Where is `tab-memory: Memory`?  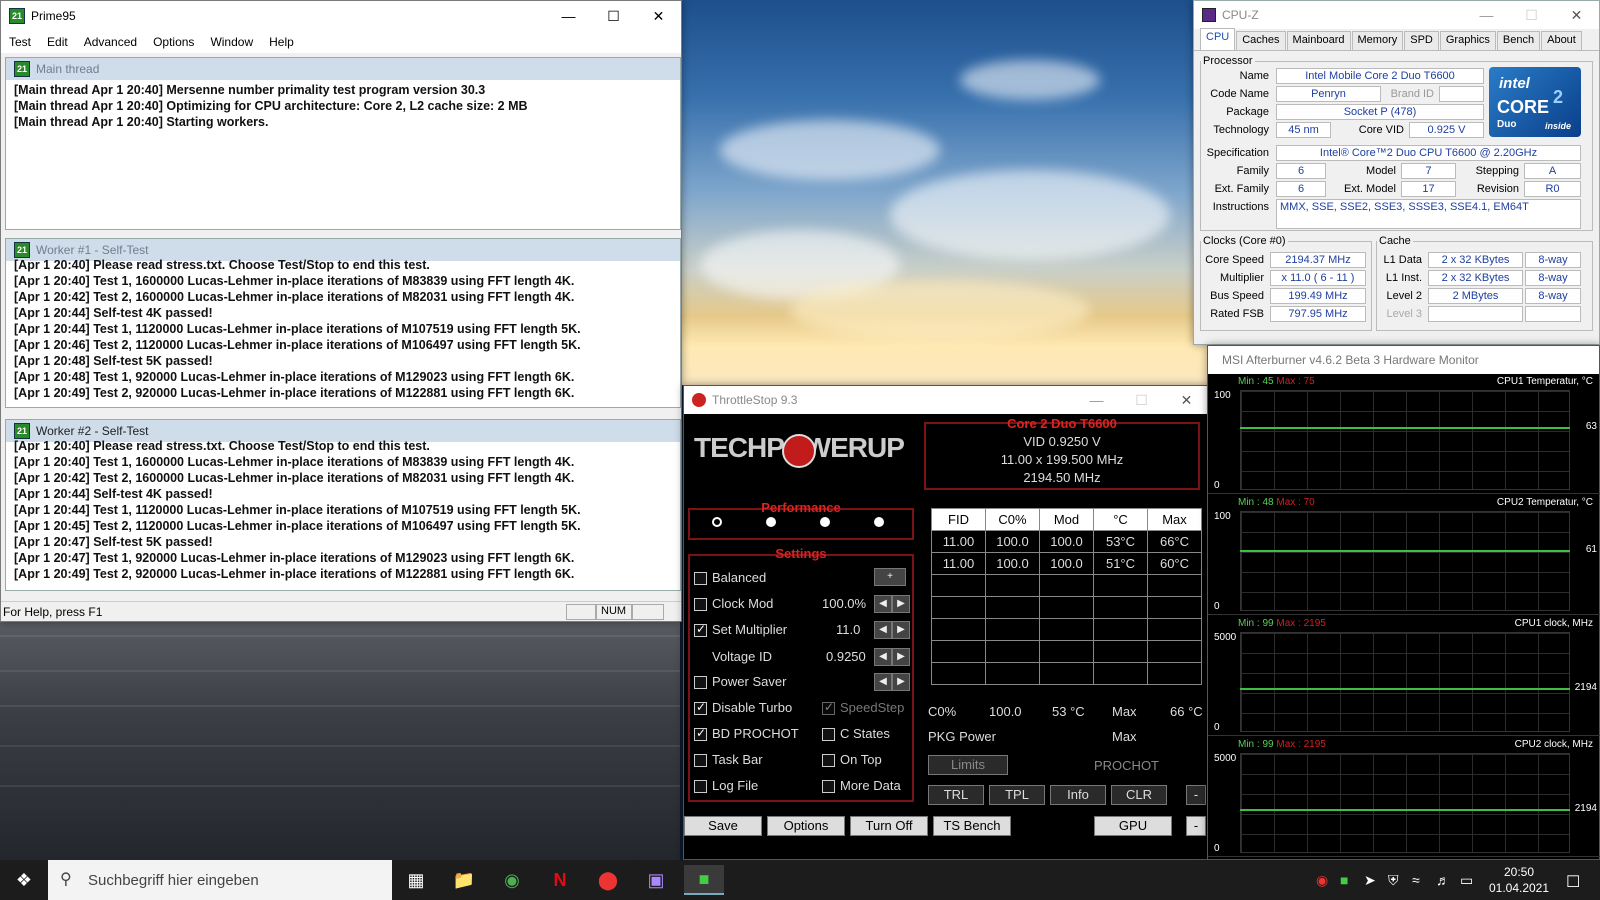 tab-memory: Memory is located at coordinates (1377, 40).